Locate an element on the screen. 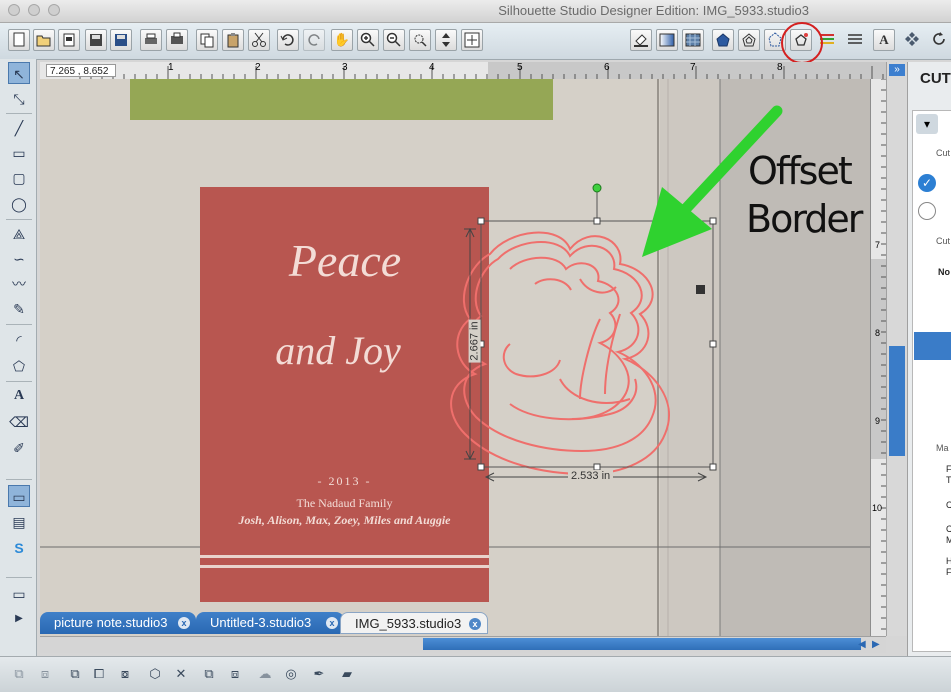  cut-settings-panel: ▾ ✓ Cut Cut No Ma F T C C M H F is located at coordinates (929, 360).